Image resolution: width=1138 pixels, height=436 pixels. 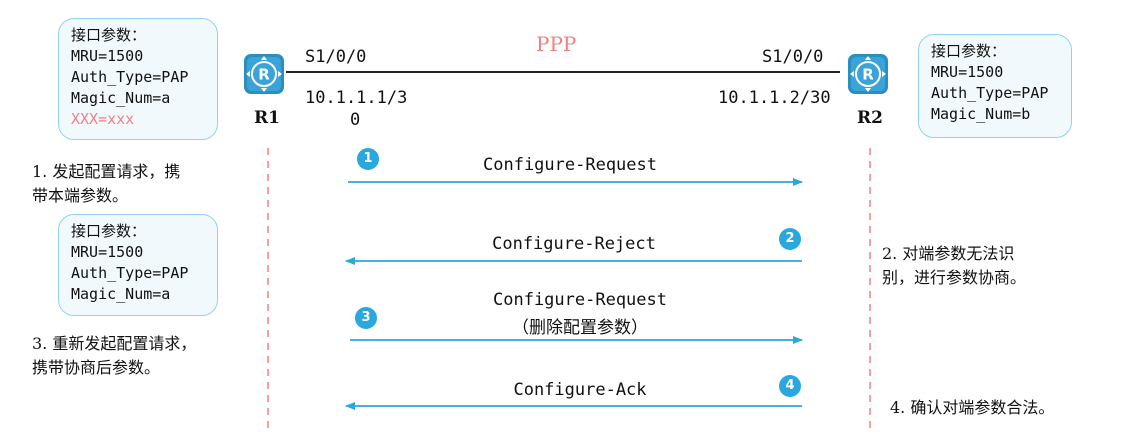 What do you see at coordinates (570, 165) in the screenshot?
I see `message-label-1: Configure-Request` at bounding box center [570, 165].